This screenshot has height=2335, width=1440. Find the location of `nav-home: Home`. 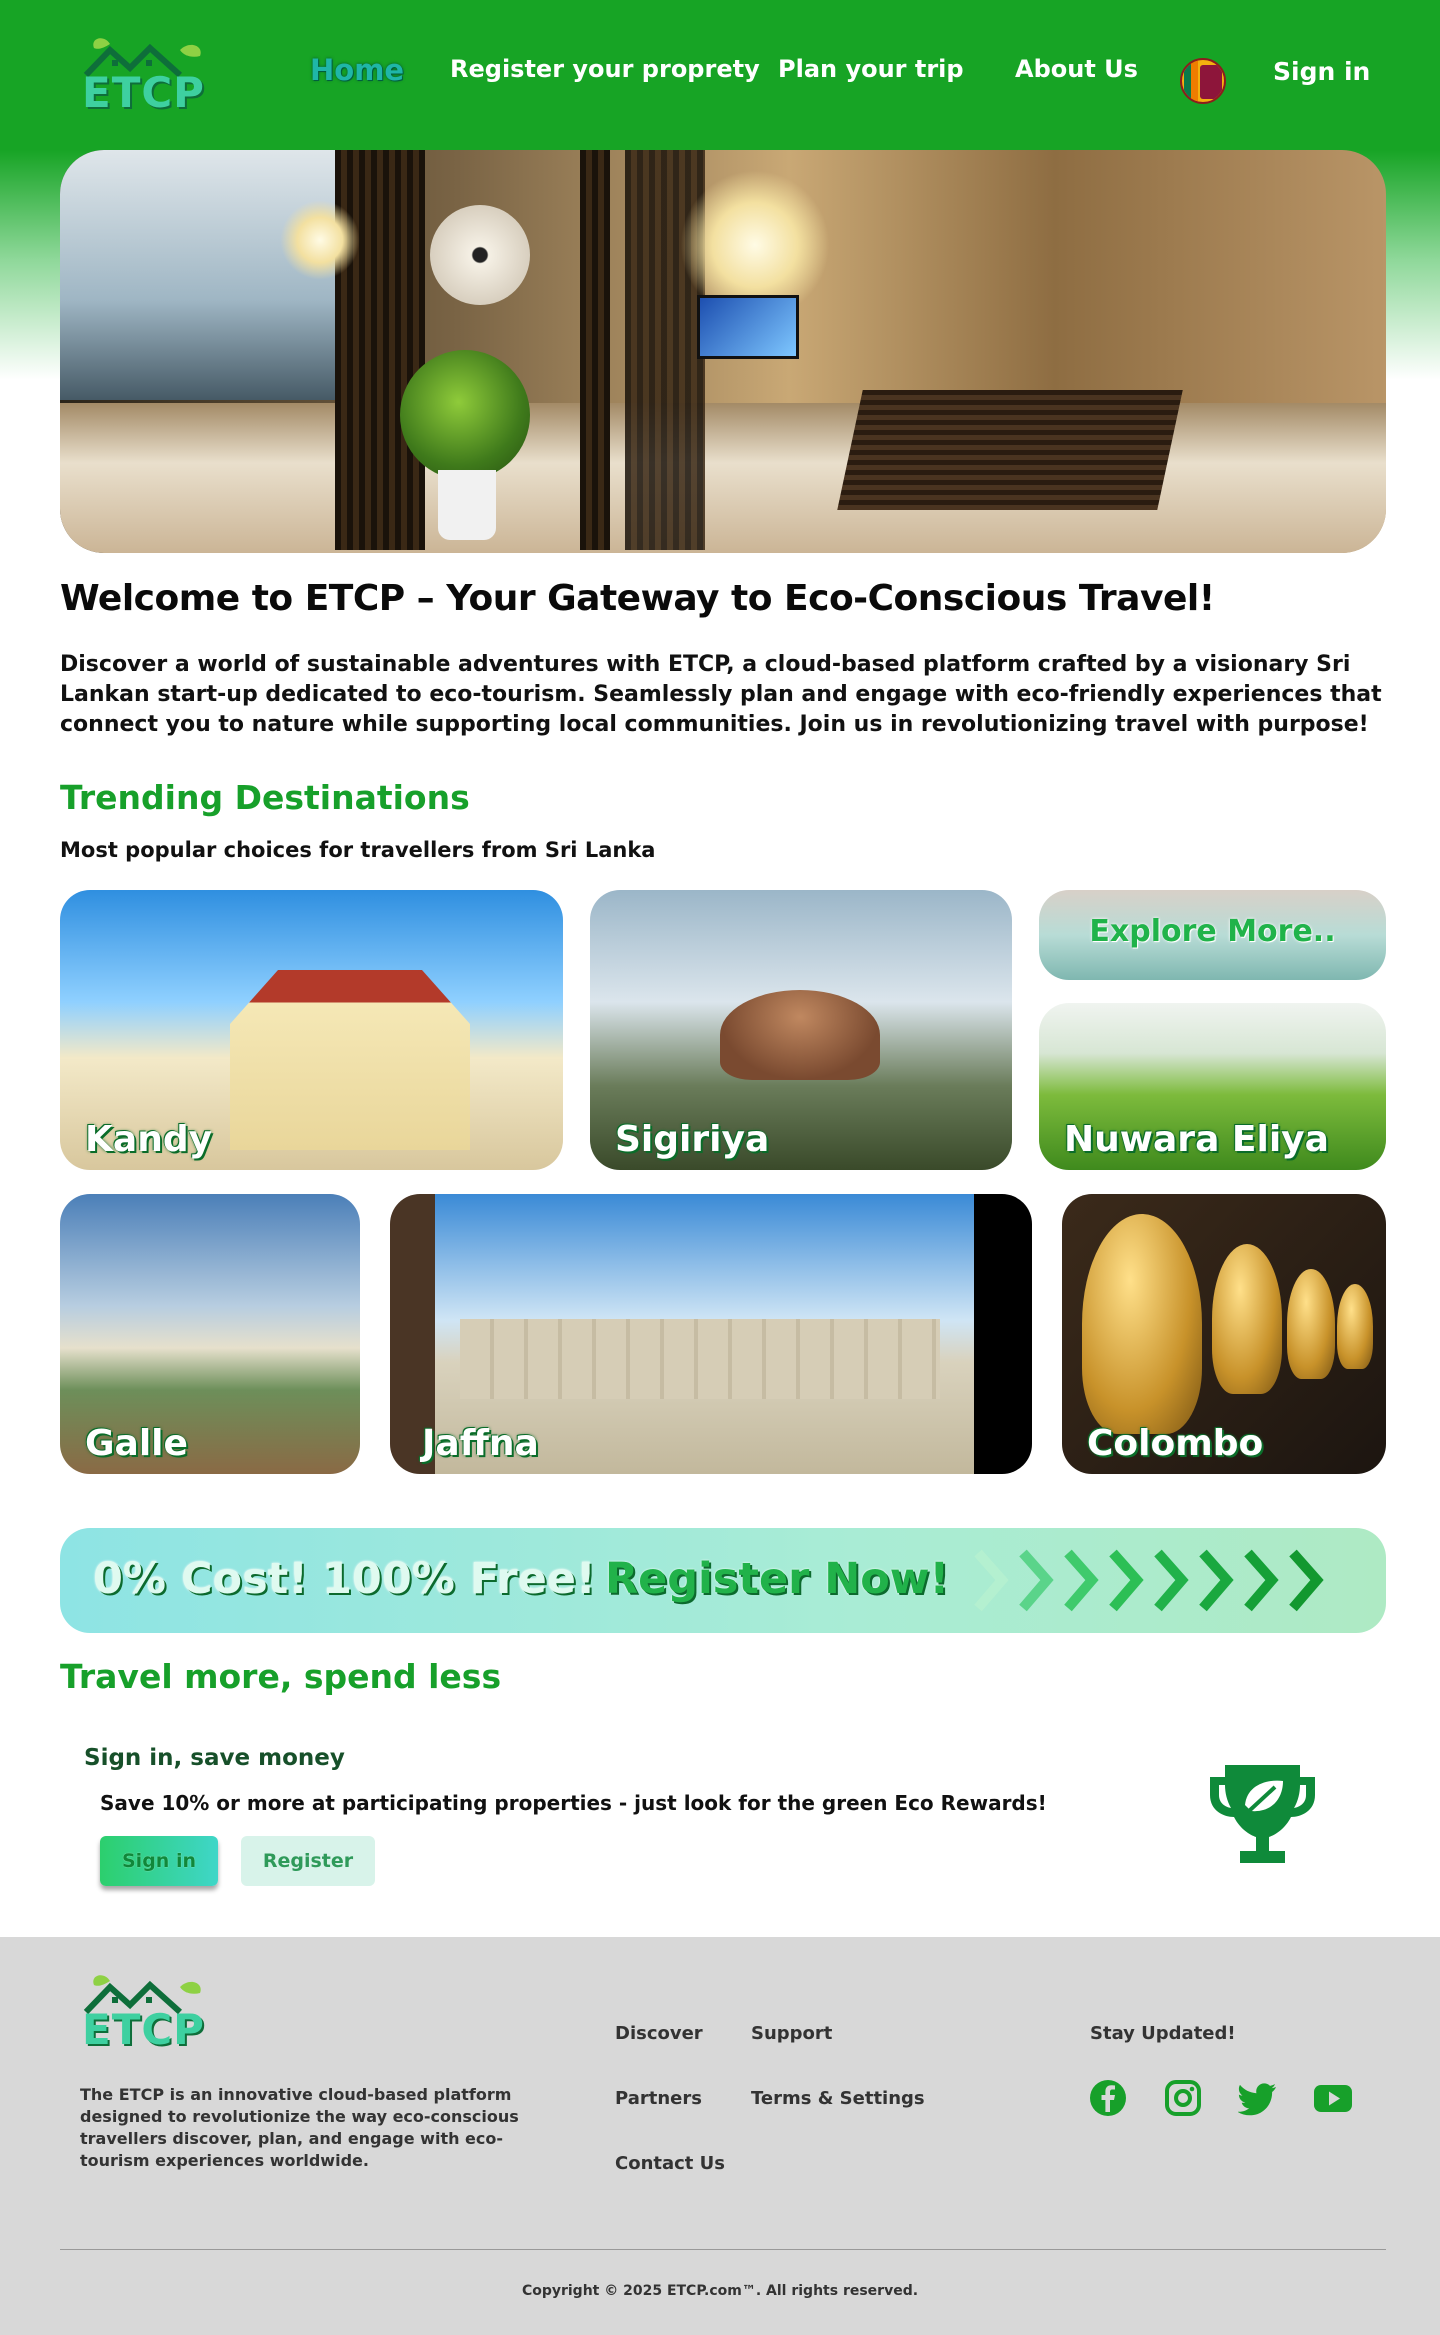

nav-home: Home is located at coordinates (357, 70).